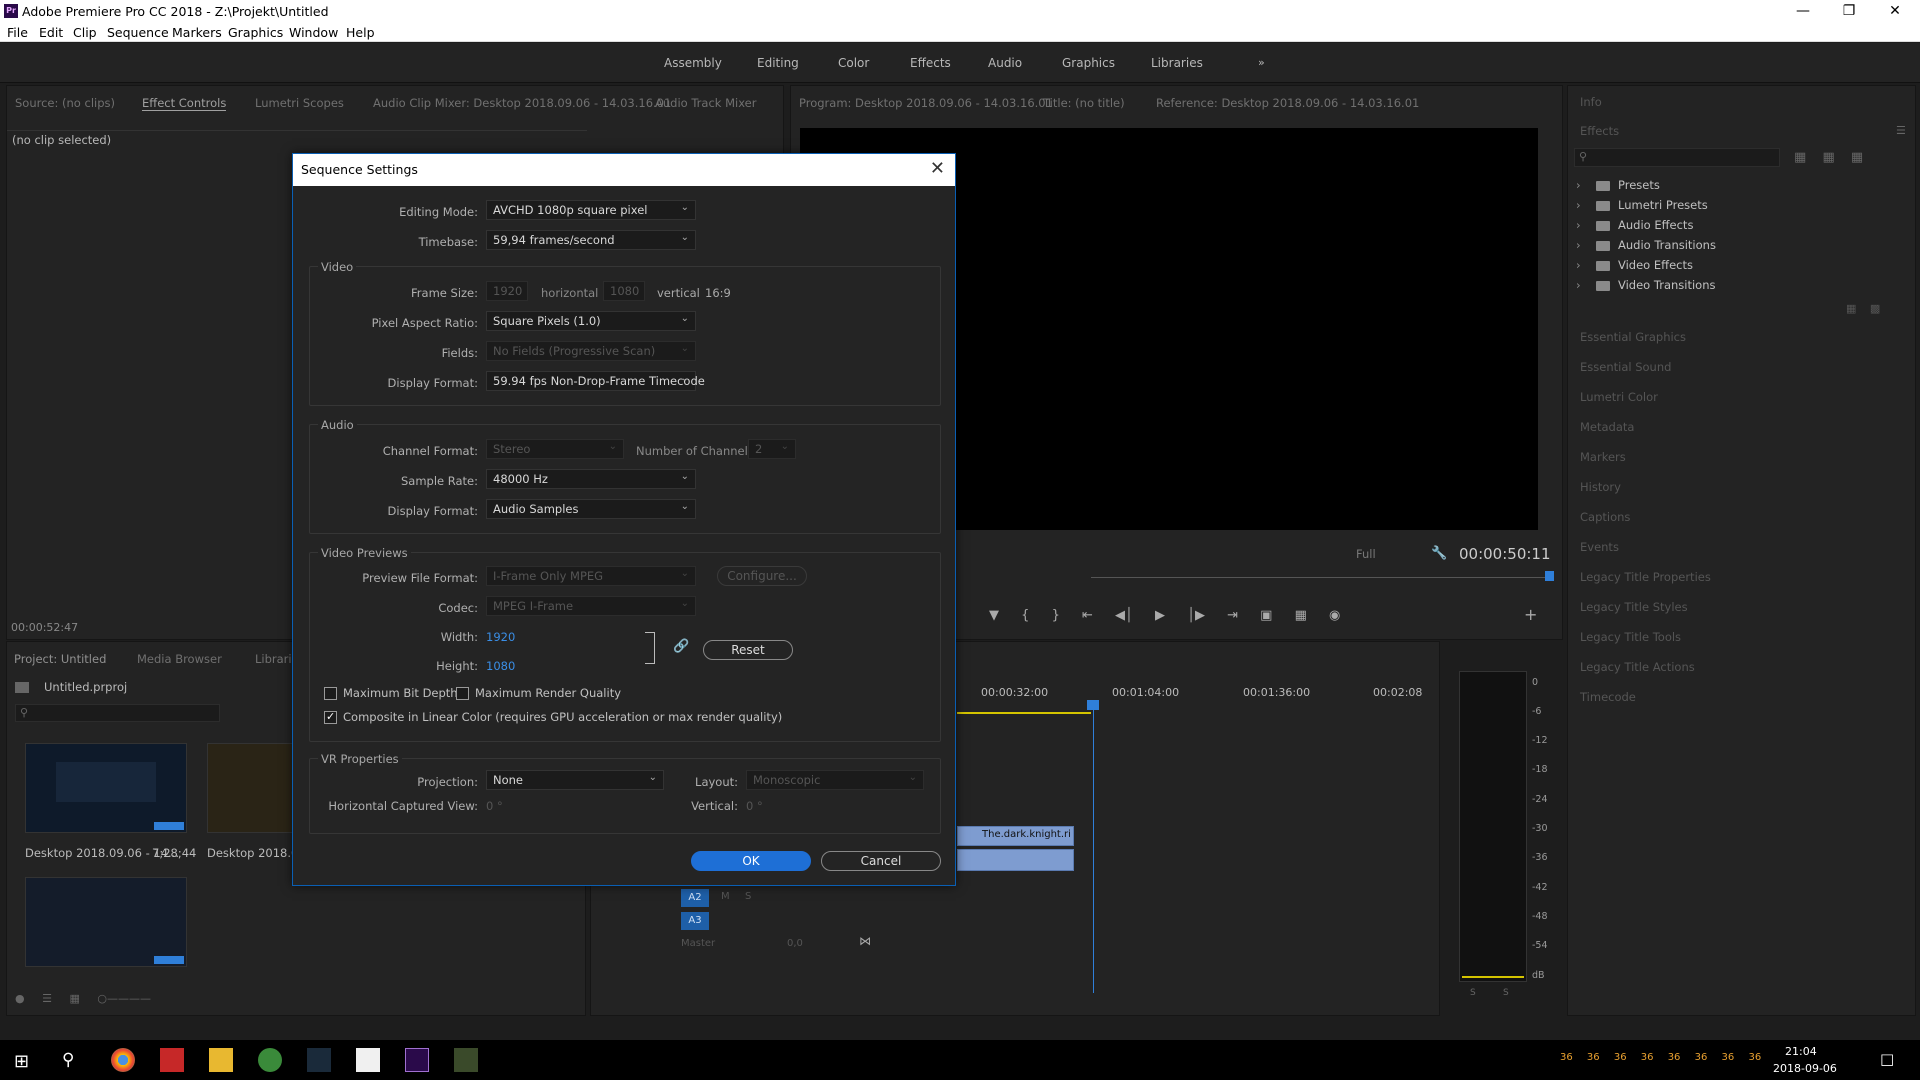 The width and height of the screenshot is (1920, 1080). What do you see at coordinates (1875, 308) in the screenshot?
I see `trash-icon: ▩` at bounding box center [1875, 308].